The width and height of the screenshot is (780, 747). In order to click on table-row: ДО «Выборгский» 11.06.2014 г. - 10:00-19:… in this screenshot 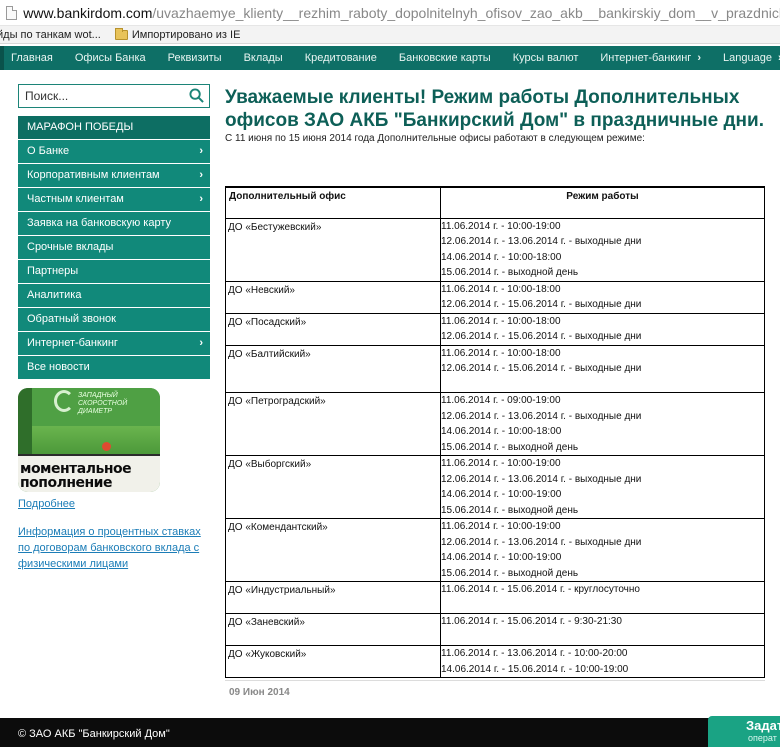, I will do `click(495, 487)`.